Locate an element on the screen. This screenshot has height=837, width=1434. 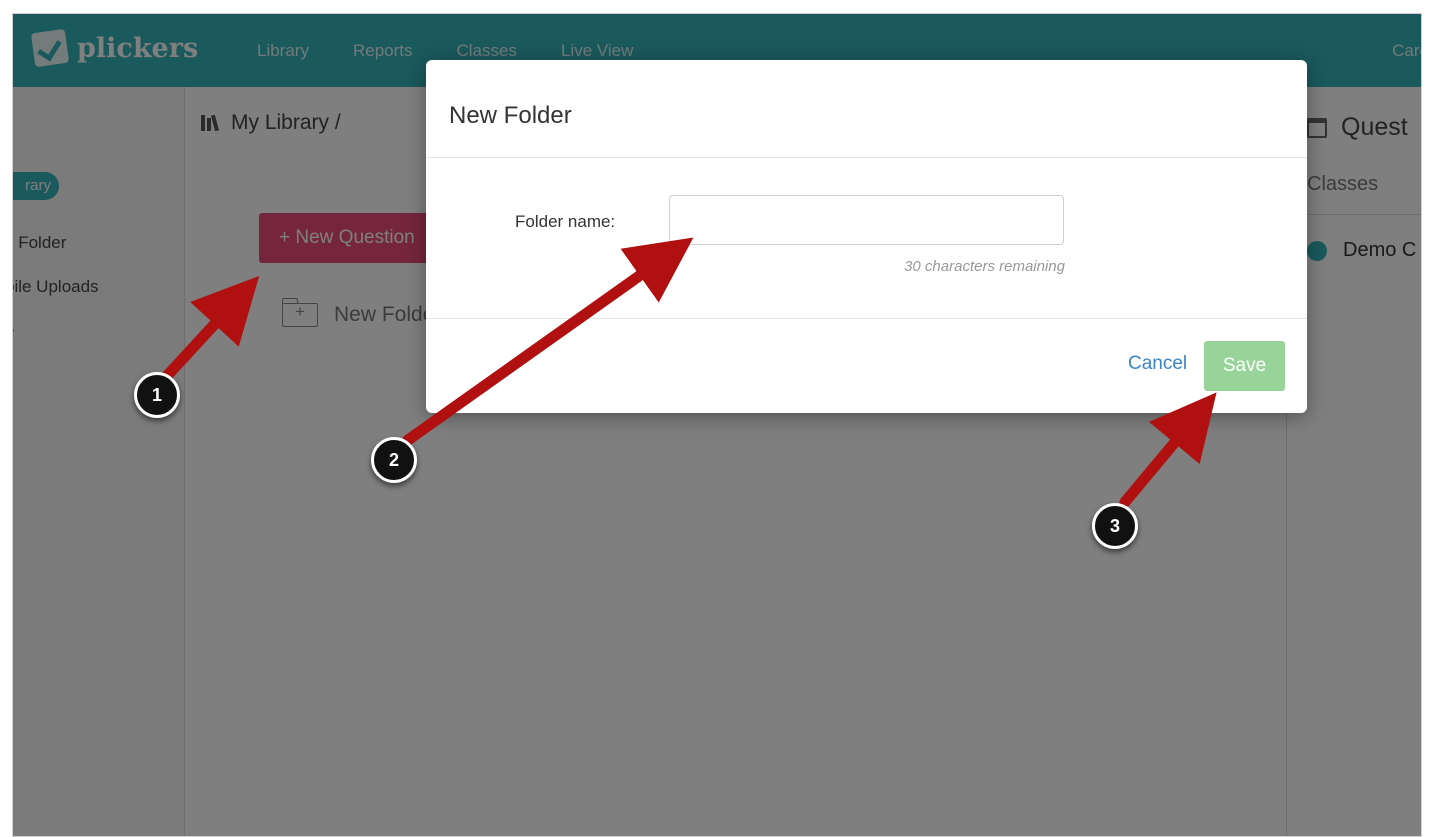
step-3-badge: 3 is located at coordinates (1115, 526).